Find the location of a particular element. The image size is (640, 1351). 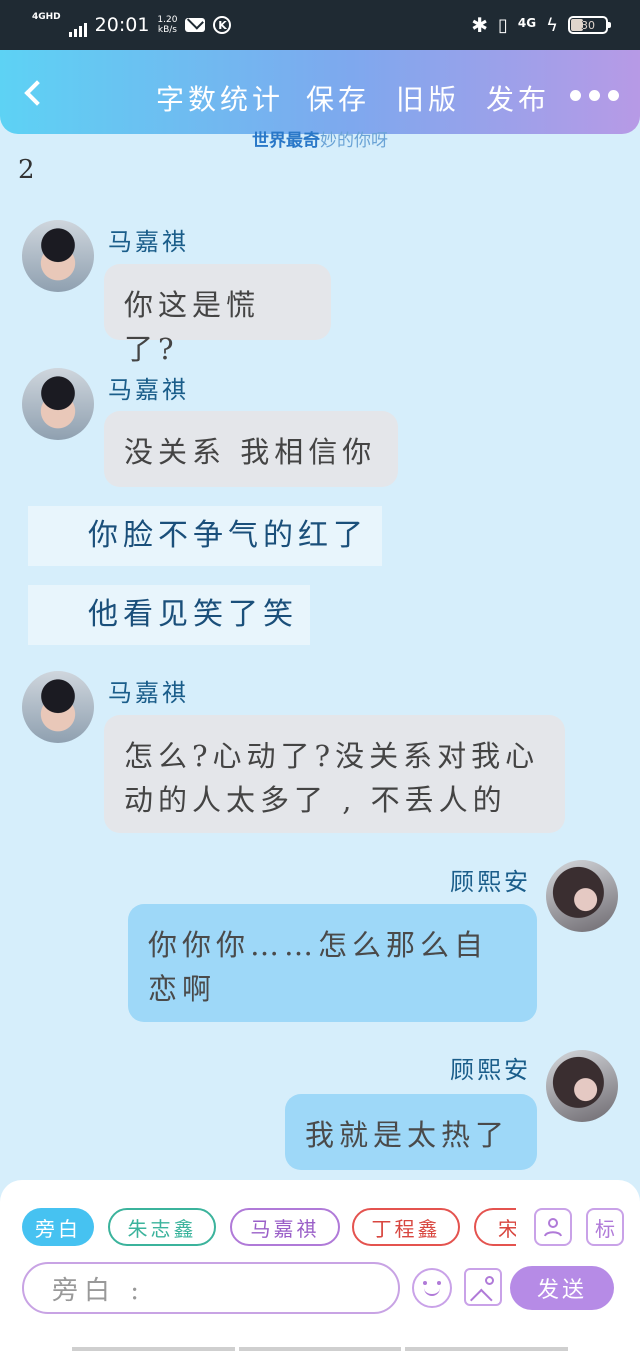

message-bubble: 没关系 我相信你 is located at coordinates (251, 449).